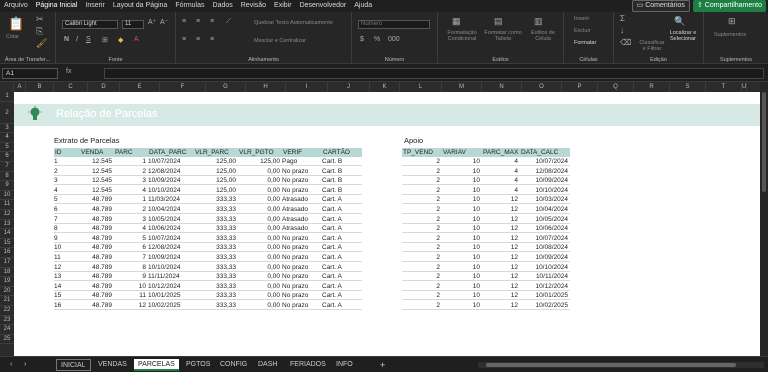 The height and width of the screenshot is (372, 768). Describe the element at coordinates (130, 238) in the screenshot. I see `extrato-cell: 5` at that location.